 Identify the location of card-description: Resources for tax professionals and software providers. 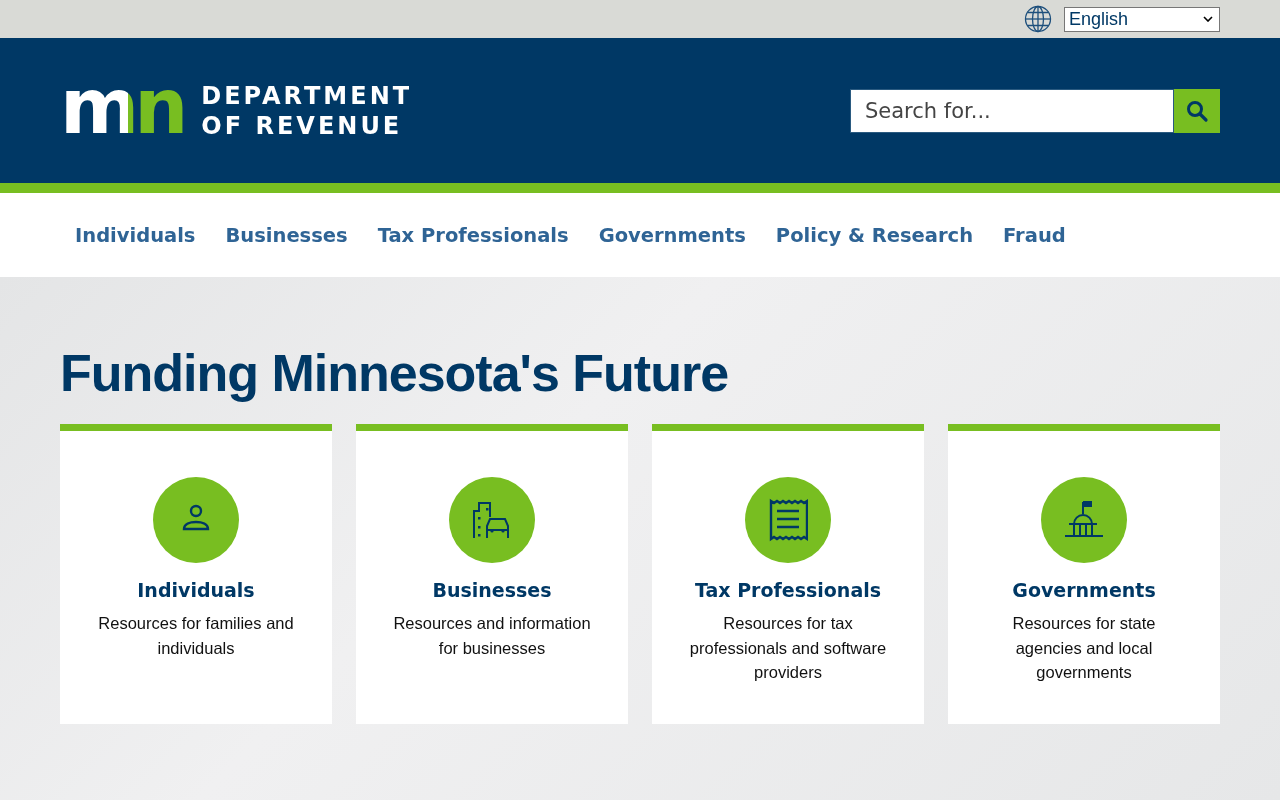
(788, 648).